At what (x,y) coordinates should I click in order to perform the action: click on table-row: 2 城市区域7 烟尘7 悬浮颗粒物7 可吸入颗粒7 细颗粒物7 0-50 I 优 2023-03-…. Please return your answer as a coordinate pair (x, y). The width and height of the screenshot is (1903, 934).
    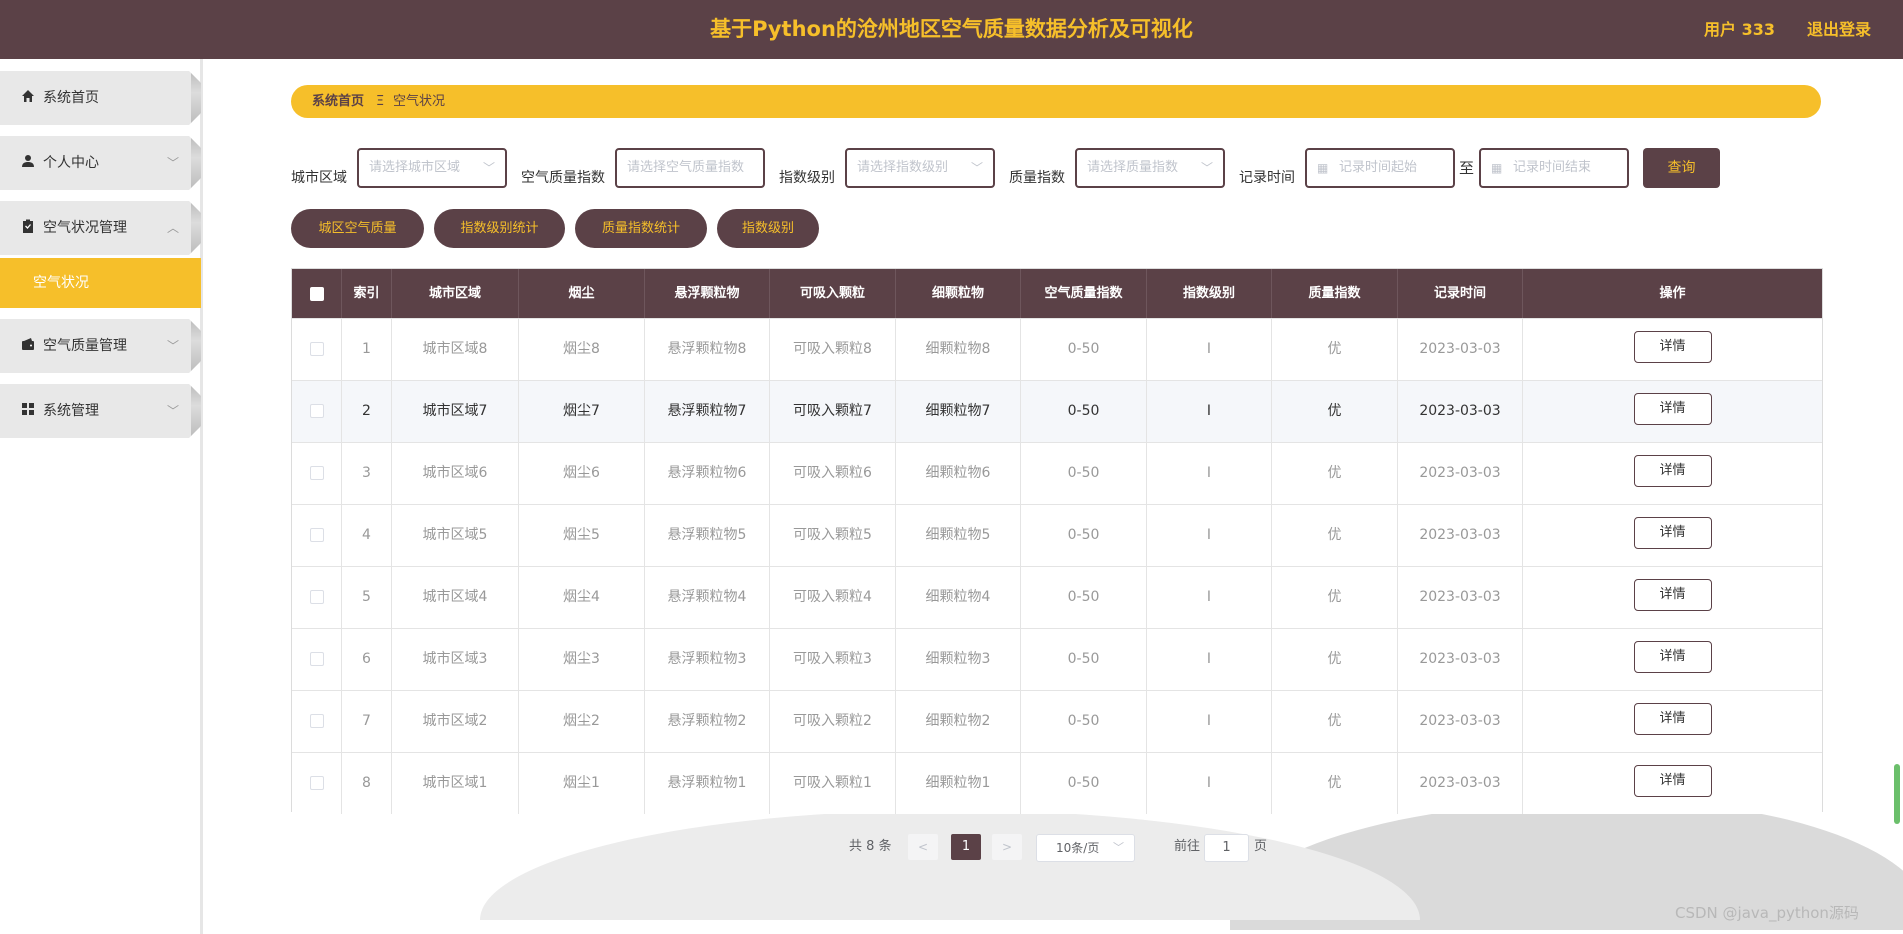
    Looking at the image, I should click on (1057, 411).